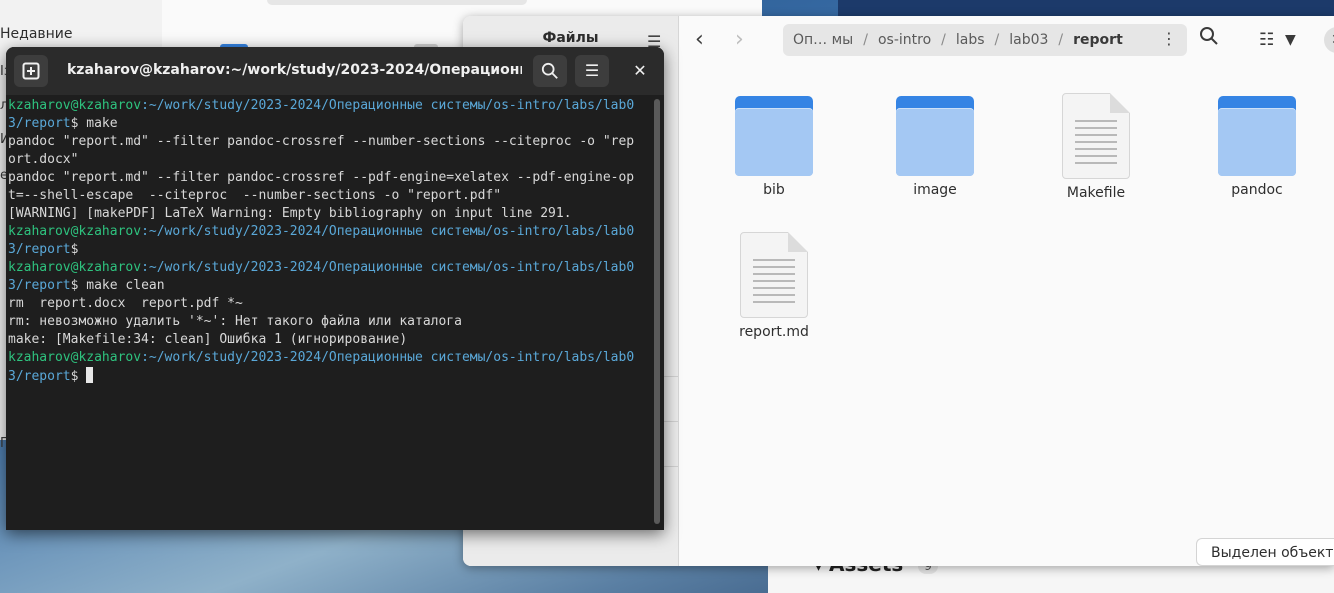 The height and width of the screenshot is (593, 1334). Describe the element at coordinates (774, 190) in the screenshot. I see `file-item-label: bib` at that location.